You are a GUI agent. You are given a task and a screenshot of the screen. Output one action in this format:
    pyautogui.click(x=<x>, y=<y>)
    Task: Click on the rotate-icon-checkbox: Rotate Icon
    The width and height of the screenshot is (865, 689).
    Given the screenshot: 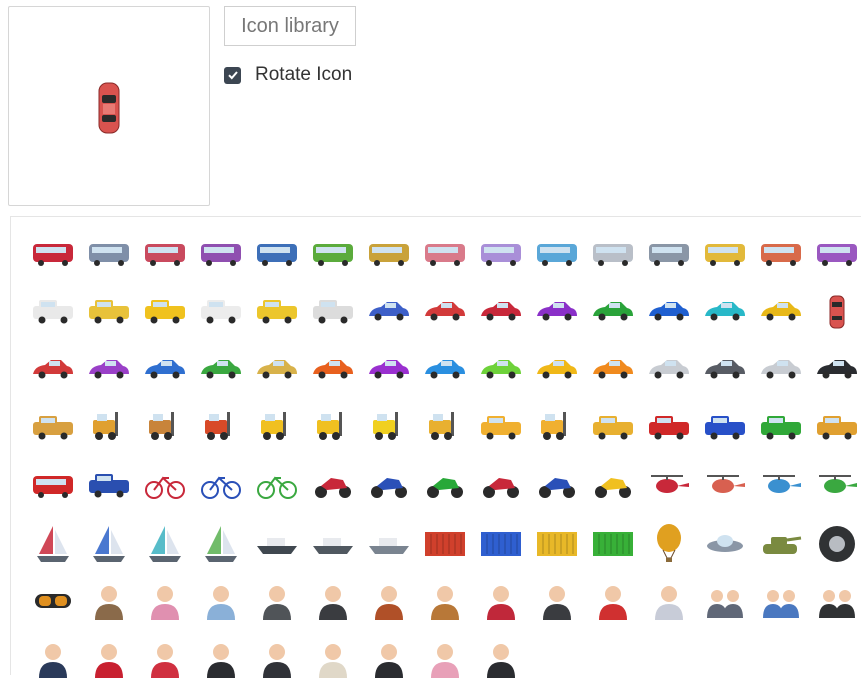 What is the action you would take?
    pyautogui.click(x=288, y=75)
    